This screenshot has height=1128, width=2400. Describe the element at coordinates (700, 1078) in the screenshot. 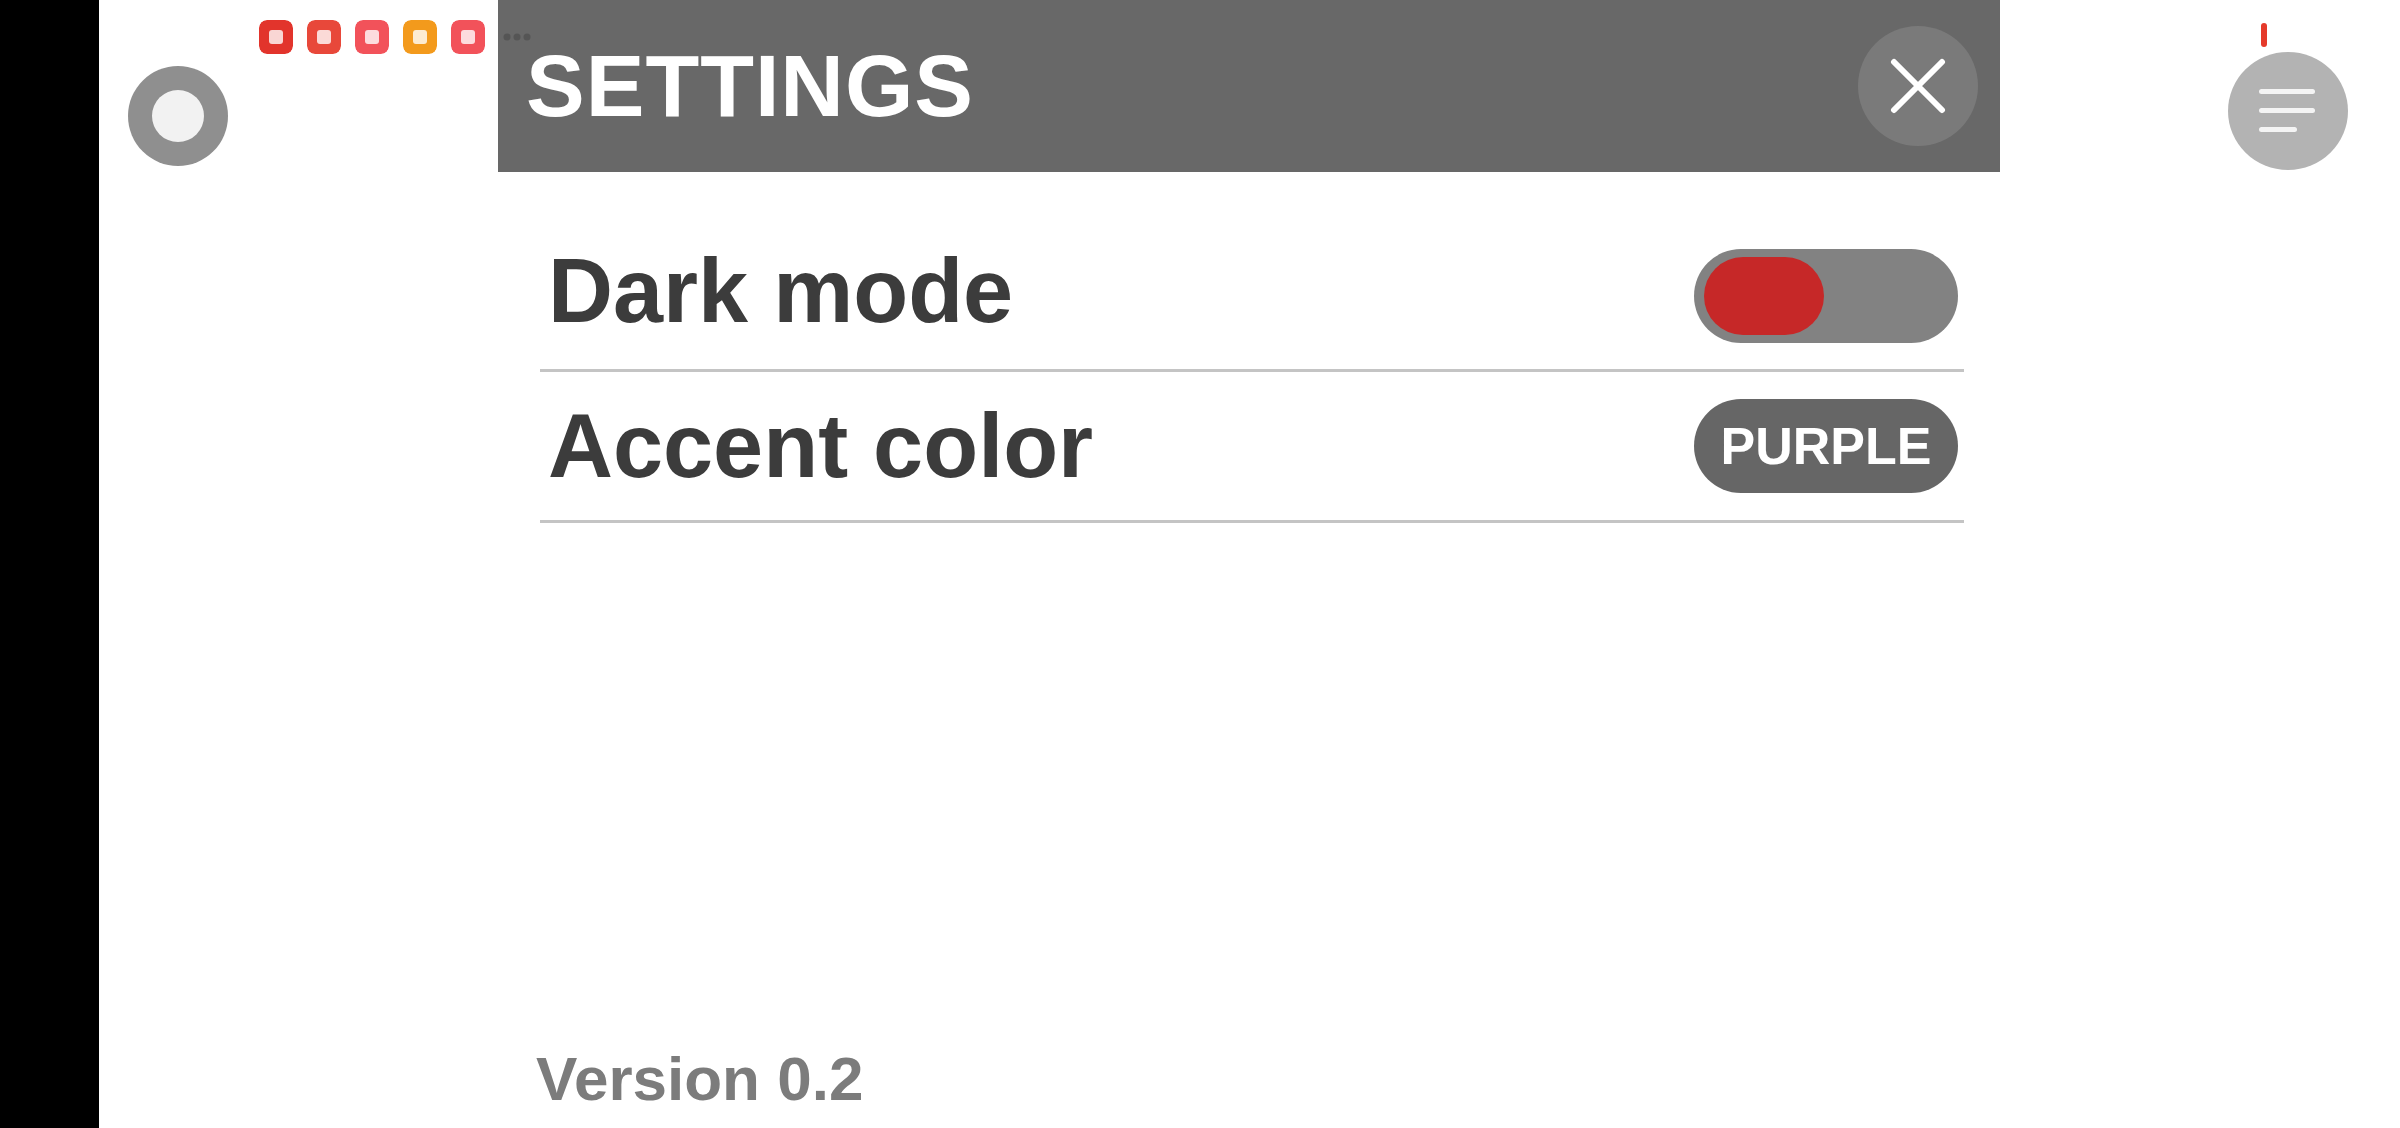

I see `version-text: Version 0.2` at that location.